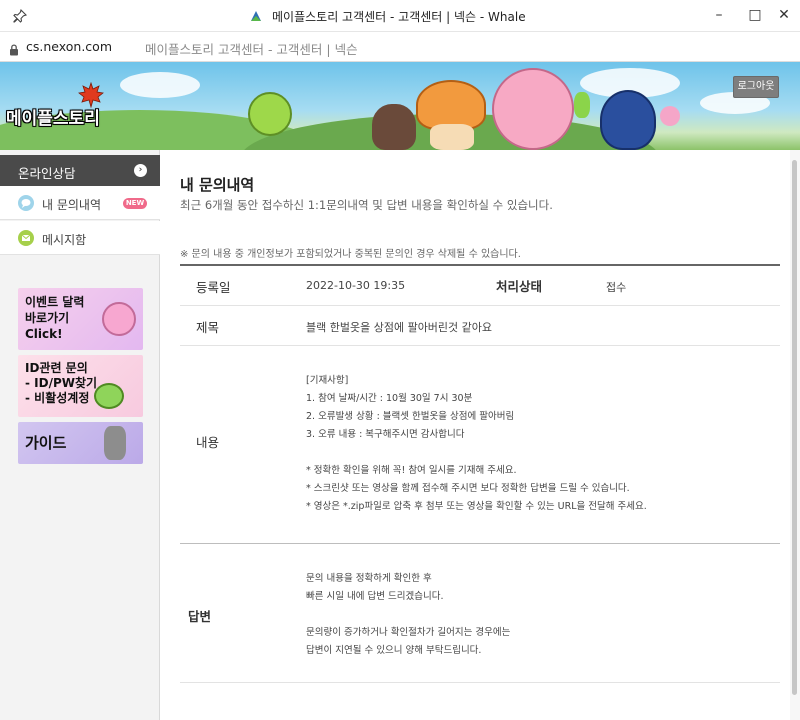  Describe the element at coordinates (400, 47) in the screenshot. I see `address-bar: cs.nexon.com 메이플스토리 고객센터 - 고객센터 | 넥슨` at that location.